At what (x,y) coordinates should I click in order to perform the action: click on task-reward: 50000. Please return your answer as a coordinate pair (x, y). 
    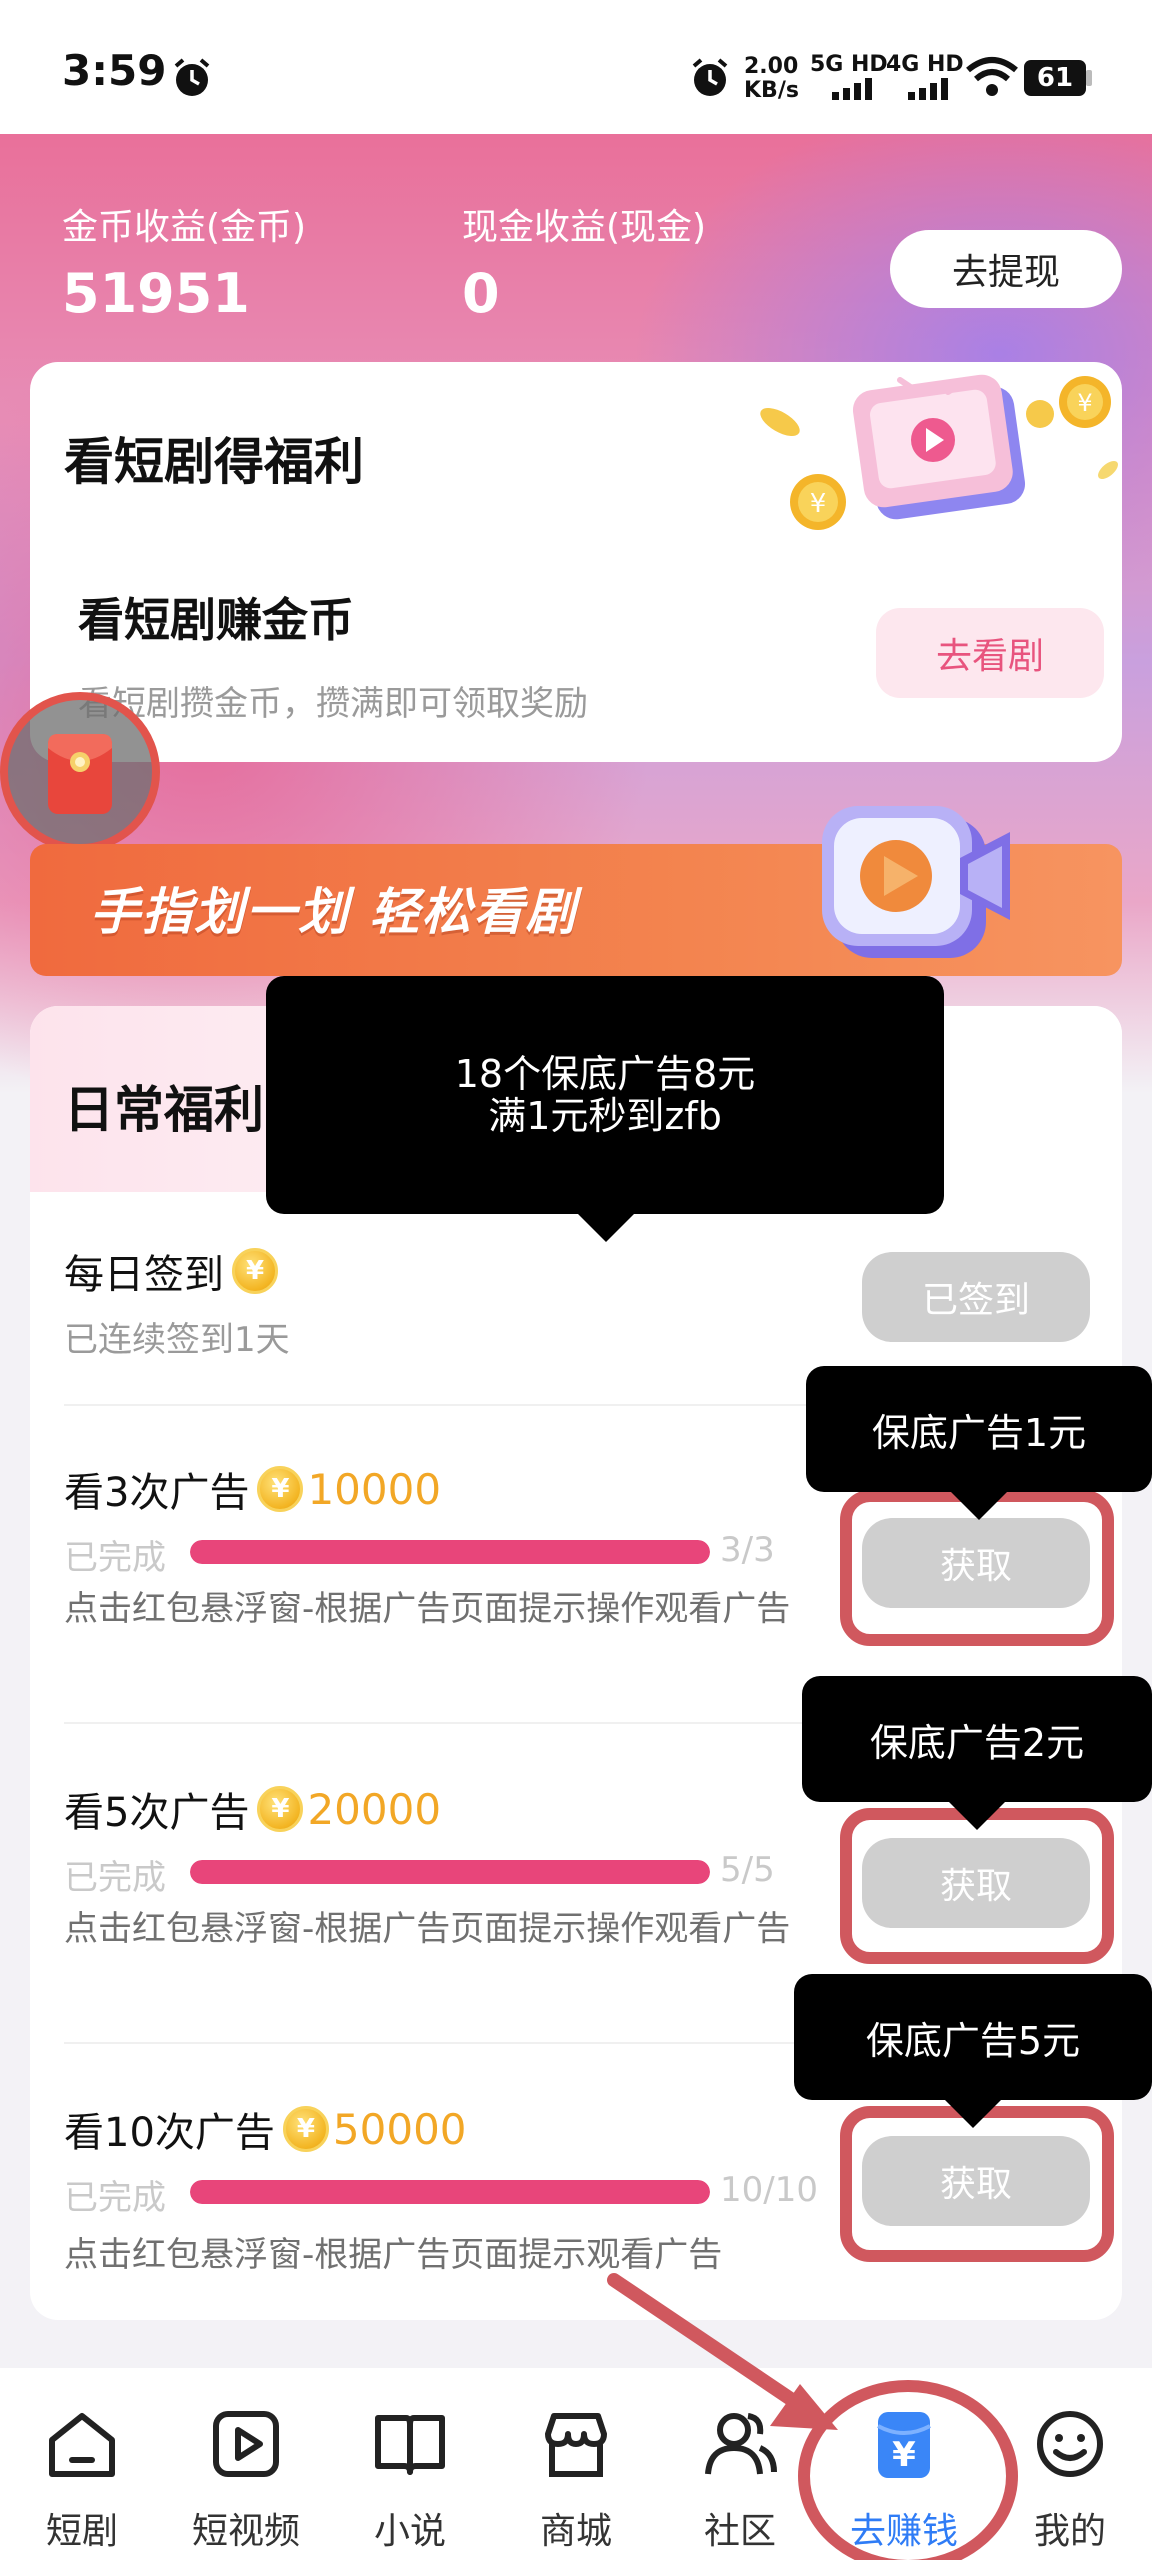
    Looking at the image, I should click on (399, 2129).